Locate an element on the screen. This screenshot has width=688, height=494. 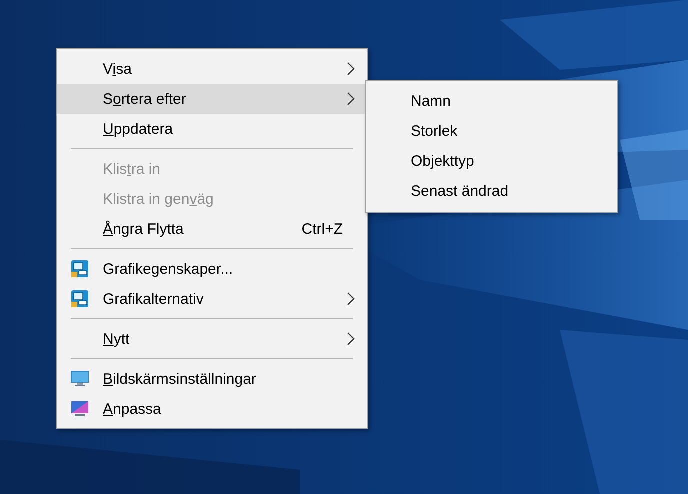
menu-item: Anpassa is located at coordinates (212, 409).